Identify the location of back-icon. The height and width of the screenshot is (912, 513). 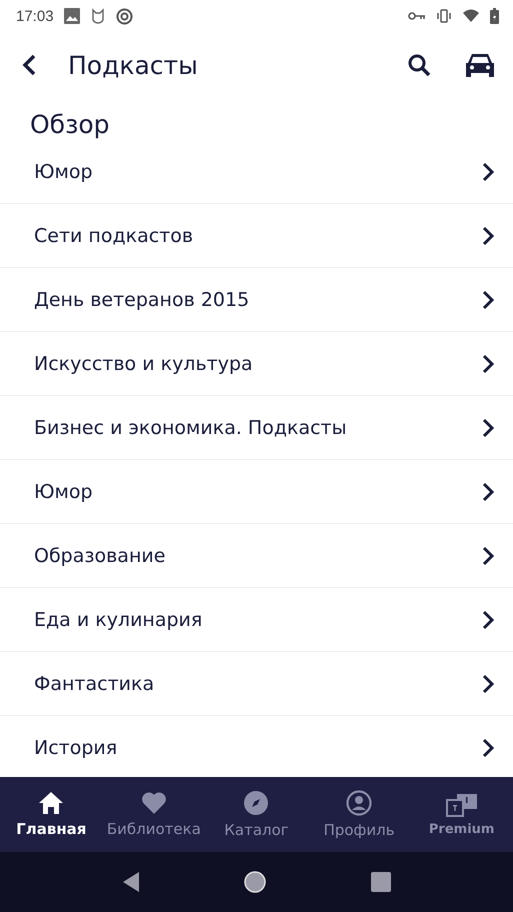
(131, 882).